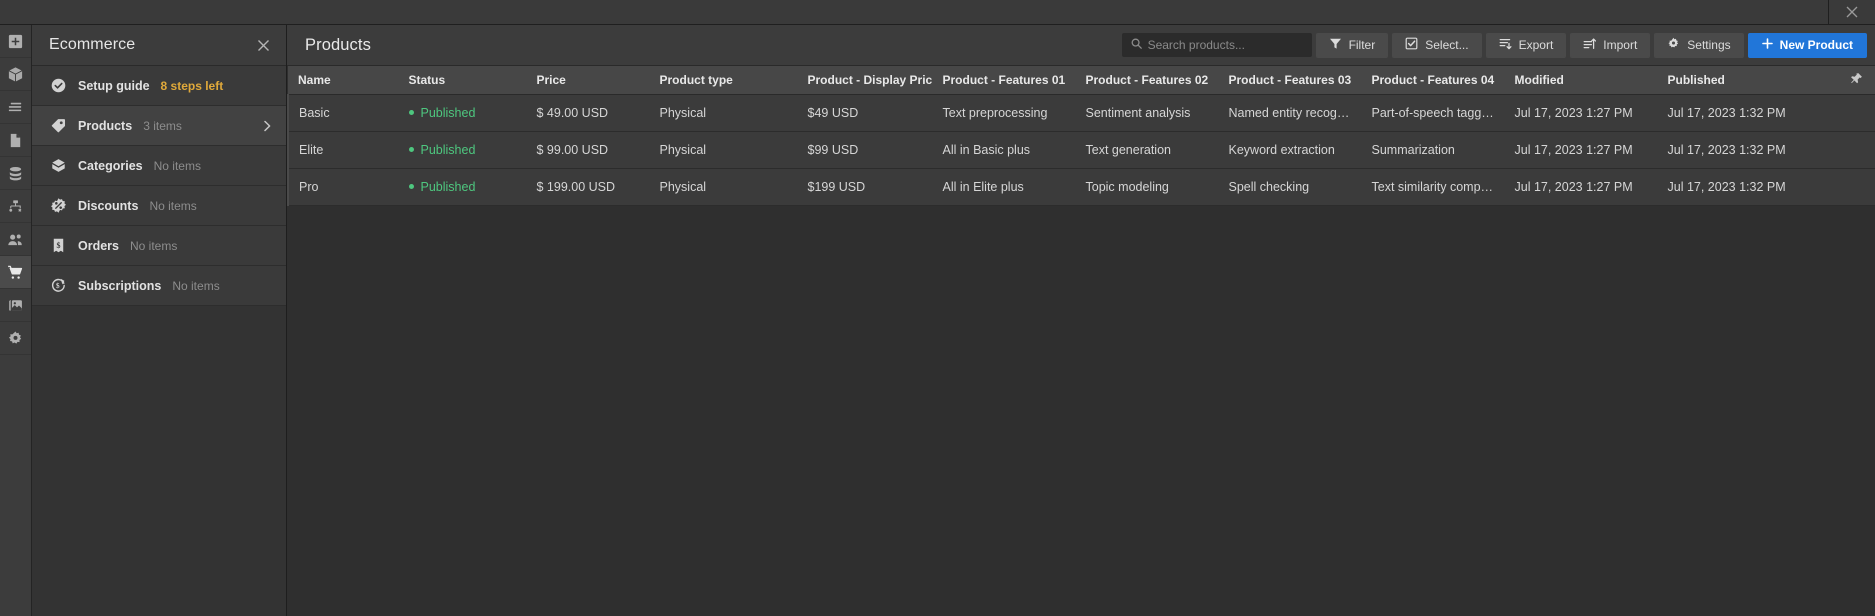 Image resolution: width=1875 pixels, height=616 pixels. I want to click on sidebar-item-label: Products, so click(105, 125).